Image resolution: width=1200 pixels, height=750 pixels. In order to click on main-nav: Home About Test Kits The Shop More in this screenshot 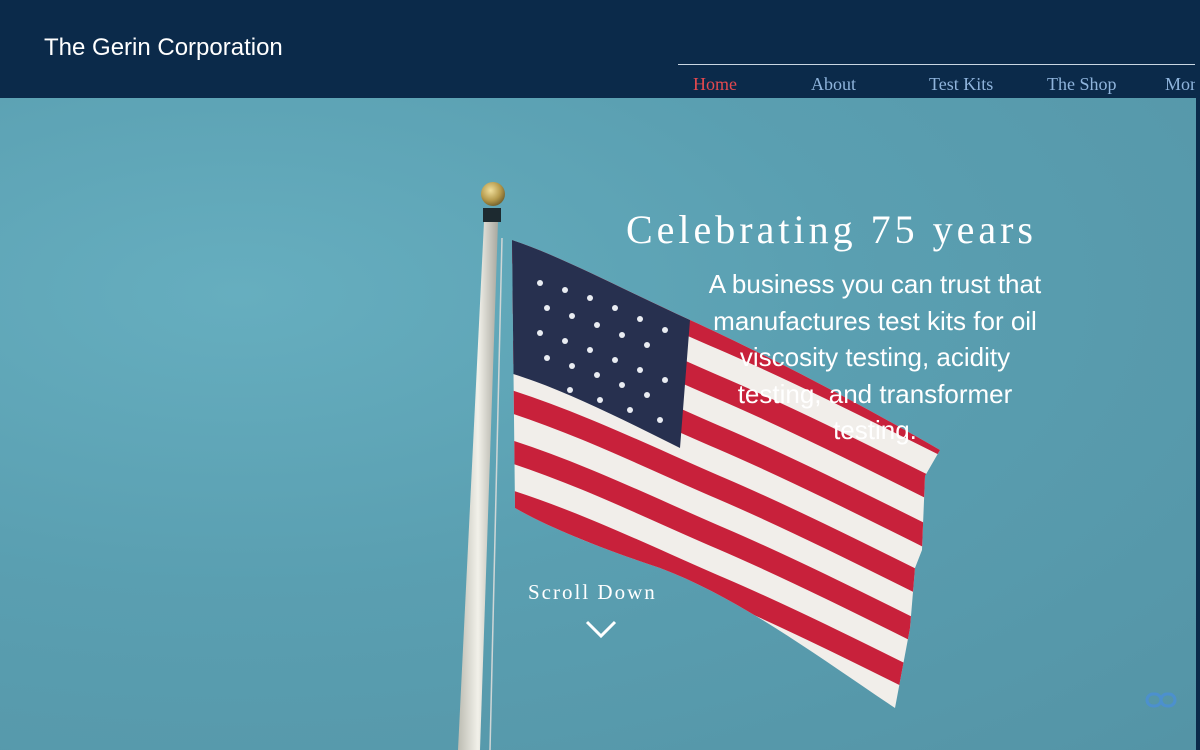, I will do `click(936, 81)`.